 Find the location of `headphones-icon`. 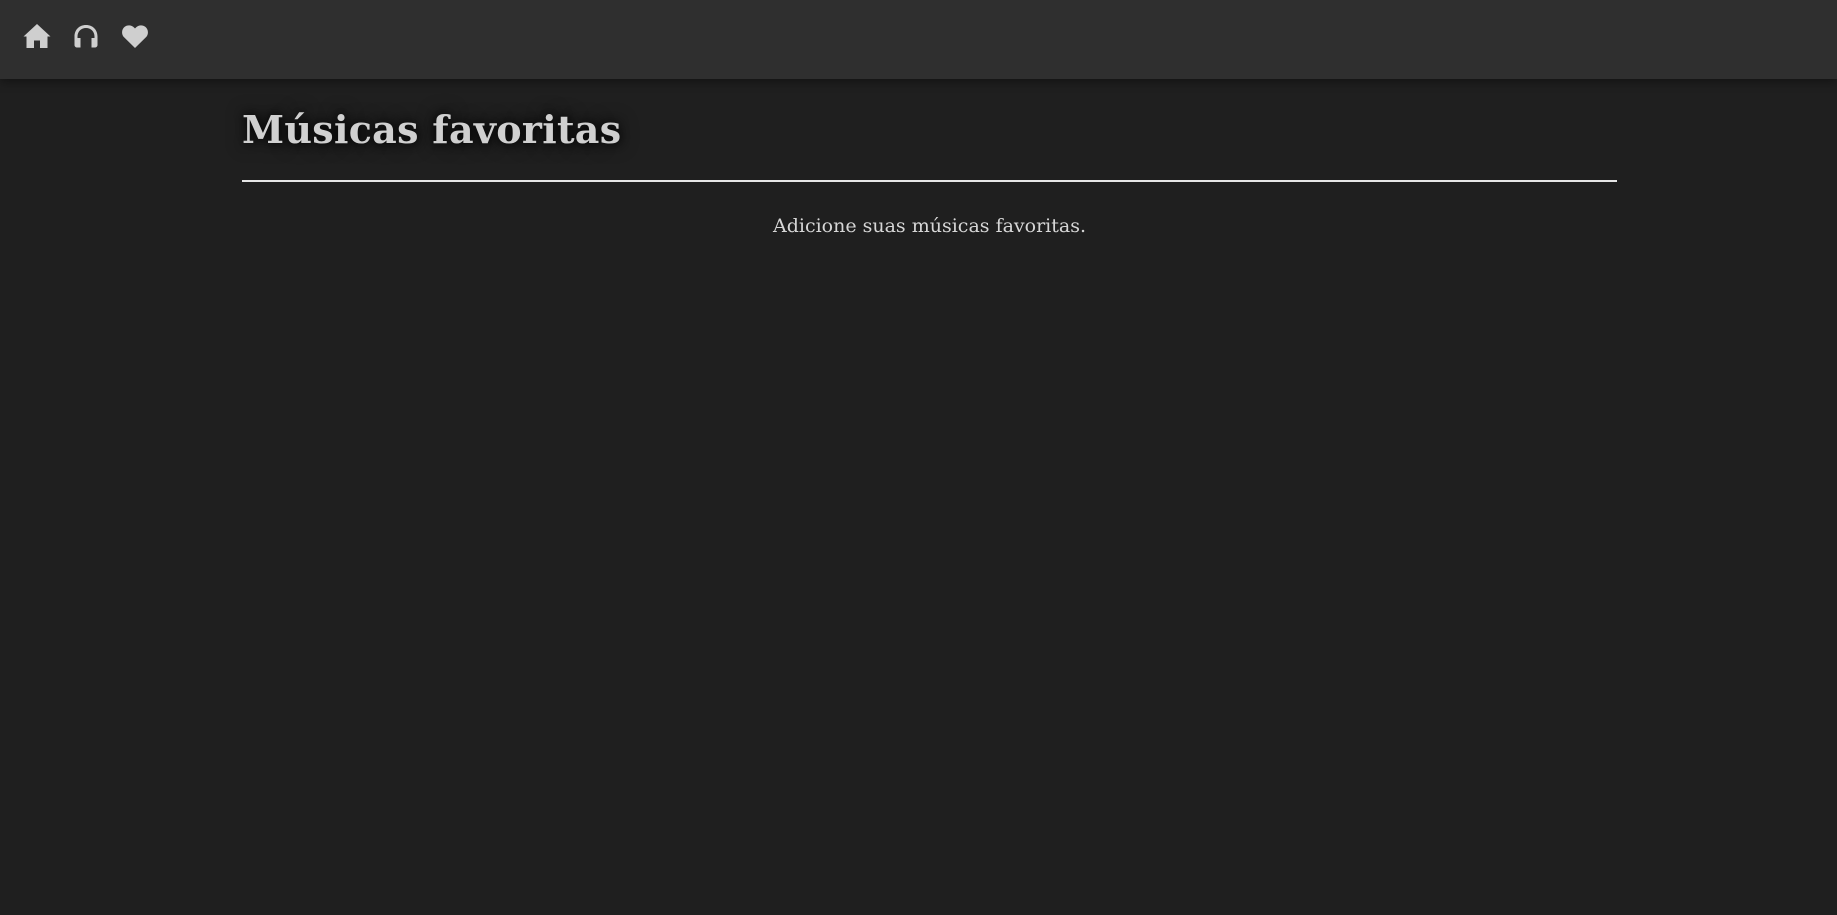

headphones-icon is located at coordinates (86, 36).